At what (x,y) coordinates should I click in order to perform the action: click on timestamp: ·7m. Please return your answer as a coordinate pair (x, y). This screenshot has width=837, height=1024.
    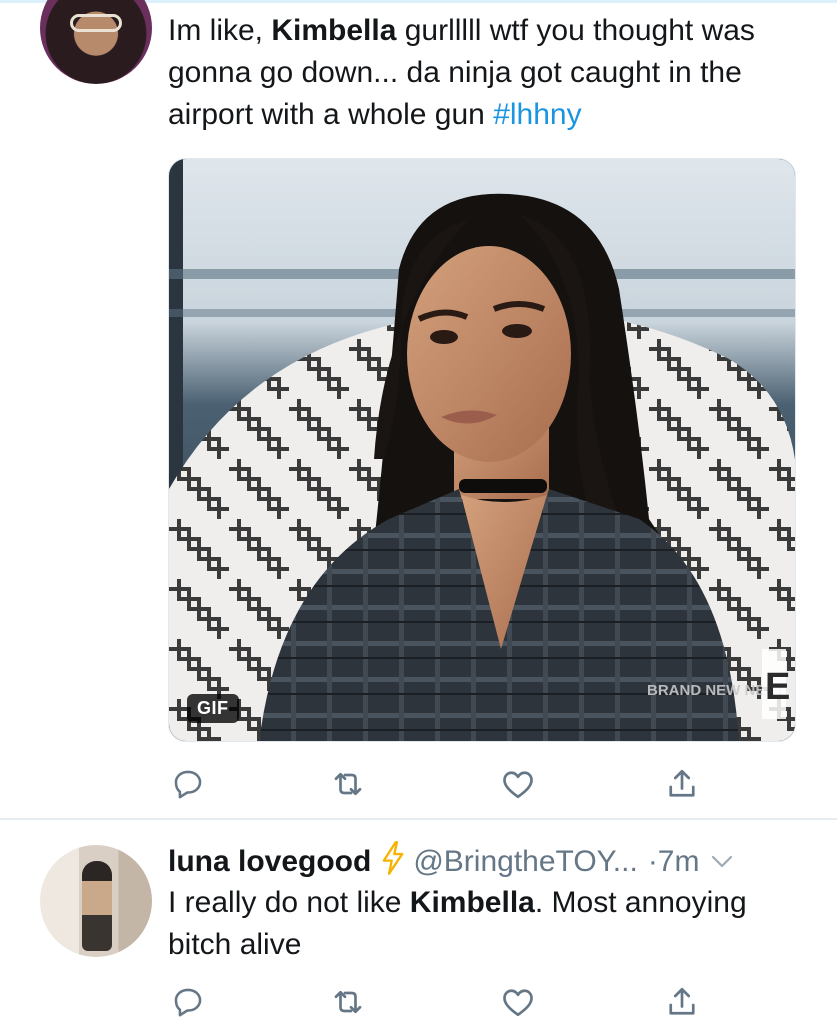
    Looking at the image, I should click on (674, 861).